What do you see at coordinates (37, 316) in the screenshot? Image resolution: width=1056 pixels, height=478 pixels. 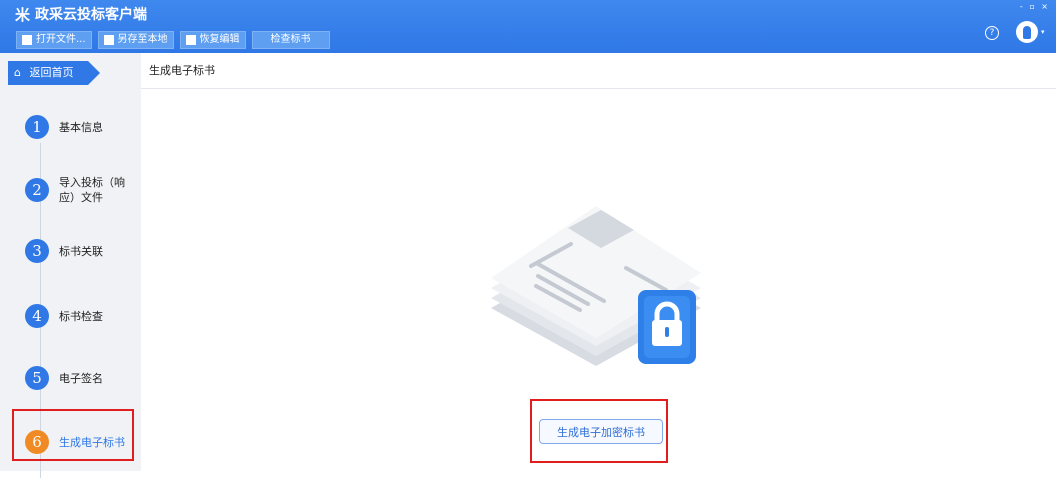 I see `step-number: 4` at bounding box center [37, 316].